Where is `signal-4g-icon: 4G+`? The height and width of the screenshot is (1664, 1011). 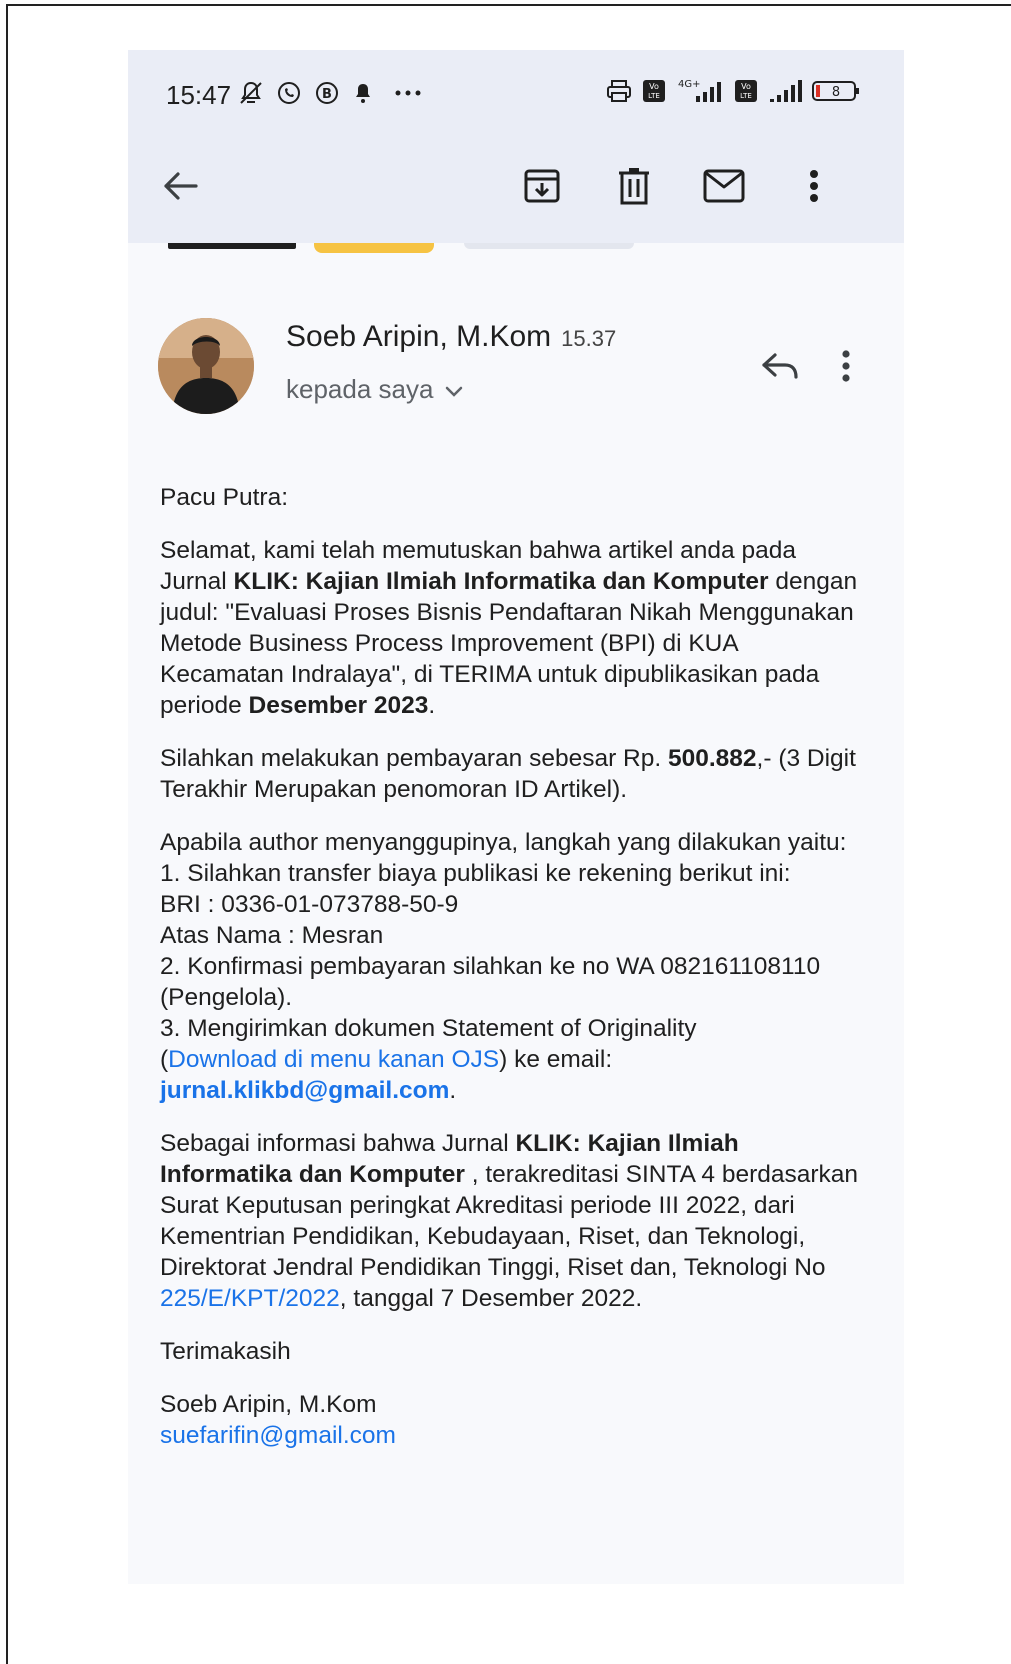
signal-4g-icon: 4G+ is located at coordinates (700, 91).